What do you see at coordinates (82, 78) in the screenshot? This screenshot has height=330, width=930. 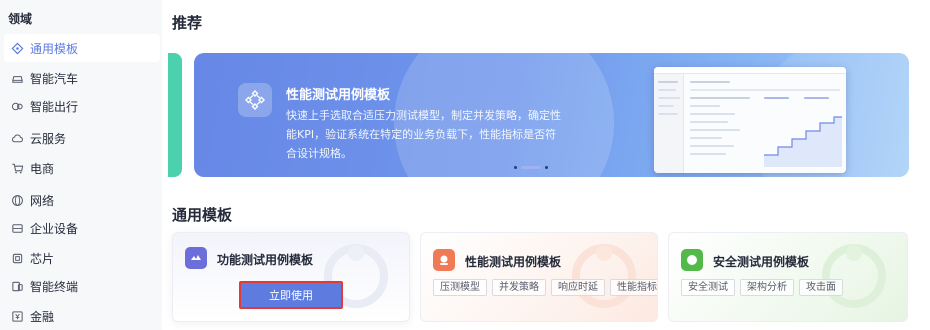 I see `sidebar-item-smart-car: 智能汽车` at bounding box center [82, 78].